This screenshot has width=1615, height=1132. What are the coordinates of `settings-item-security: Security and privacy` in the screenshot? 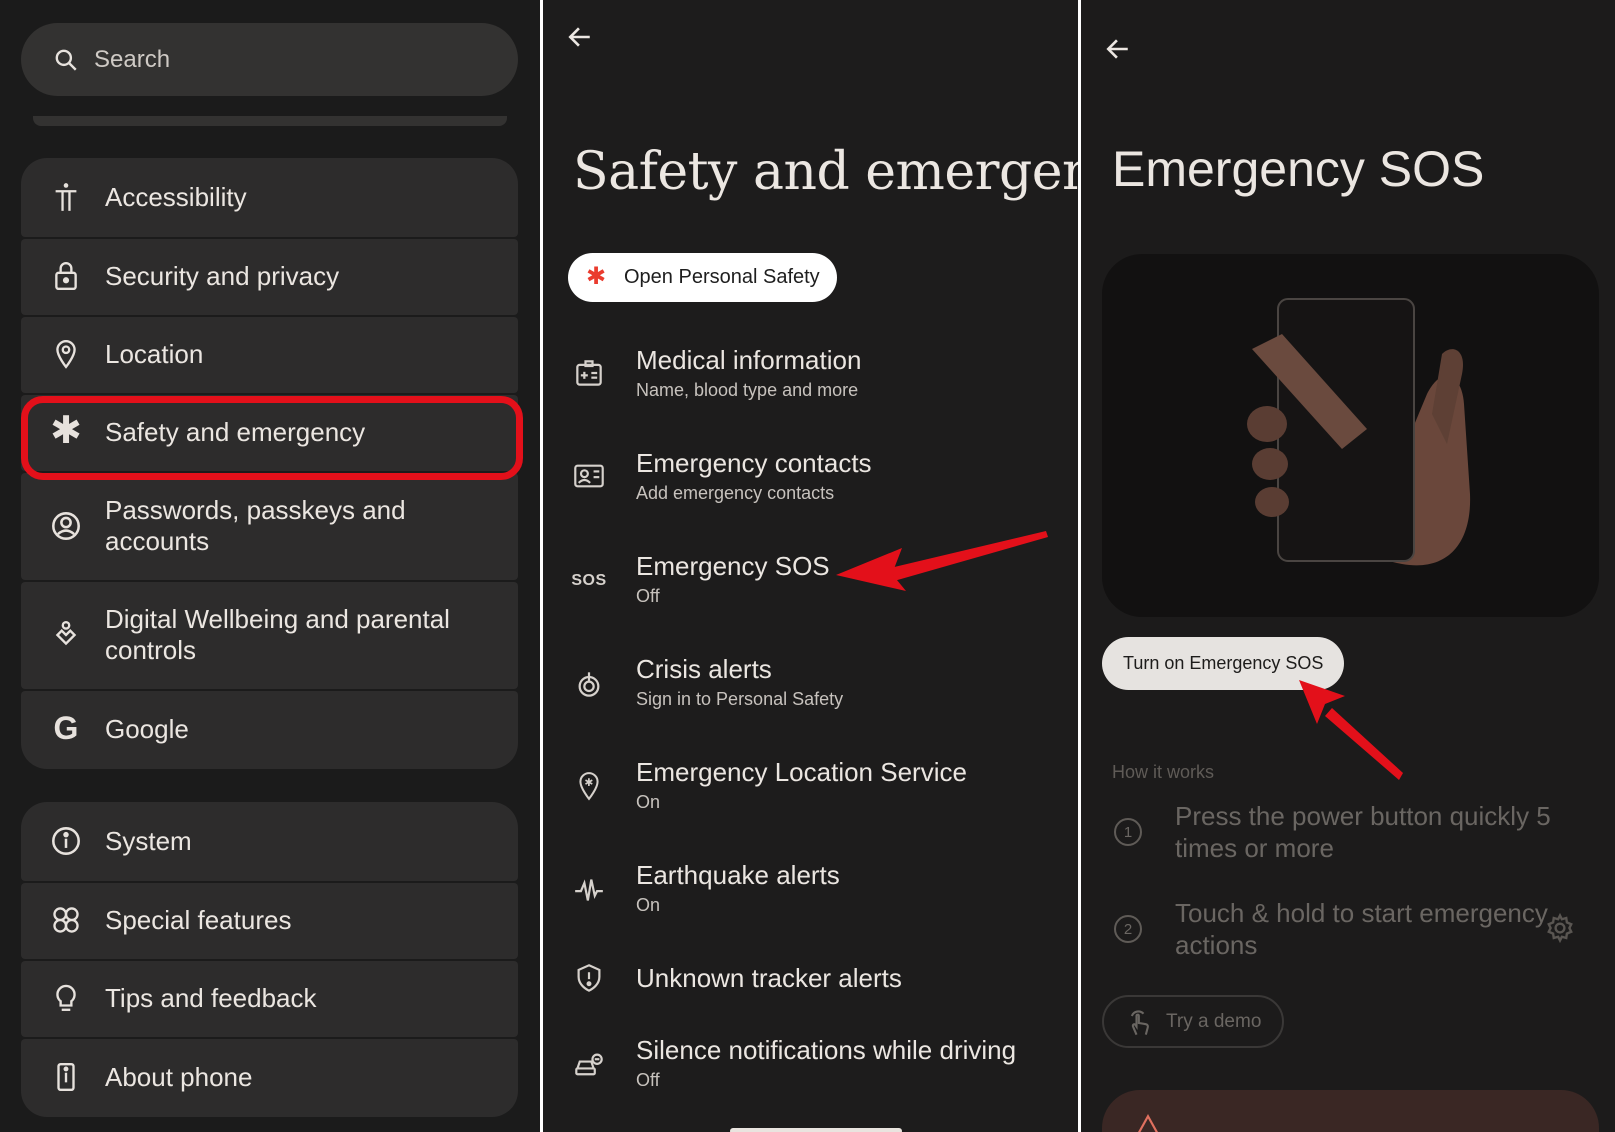 It's located at (269, 277).